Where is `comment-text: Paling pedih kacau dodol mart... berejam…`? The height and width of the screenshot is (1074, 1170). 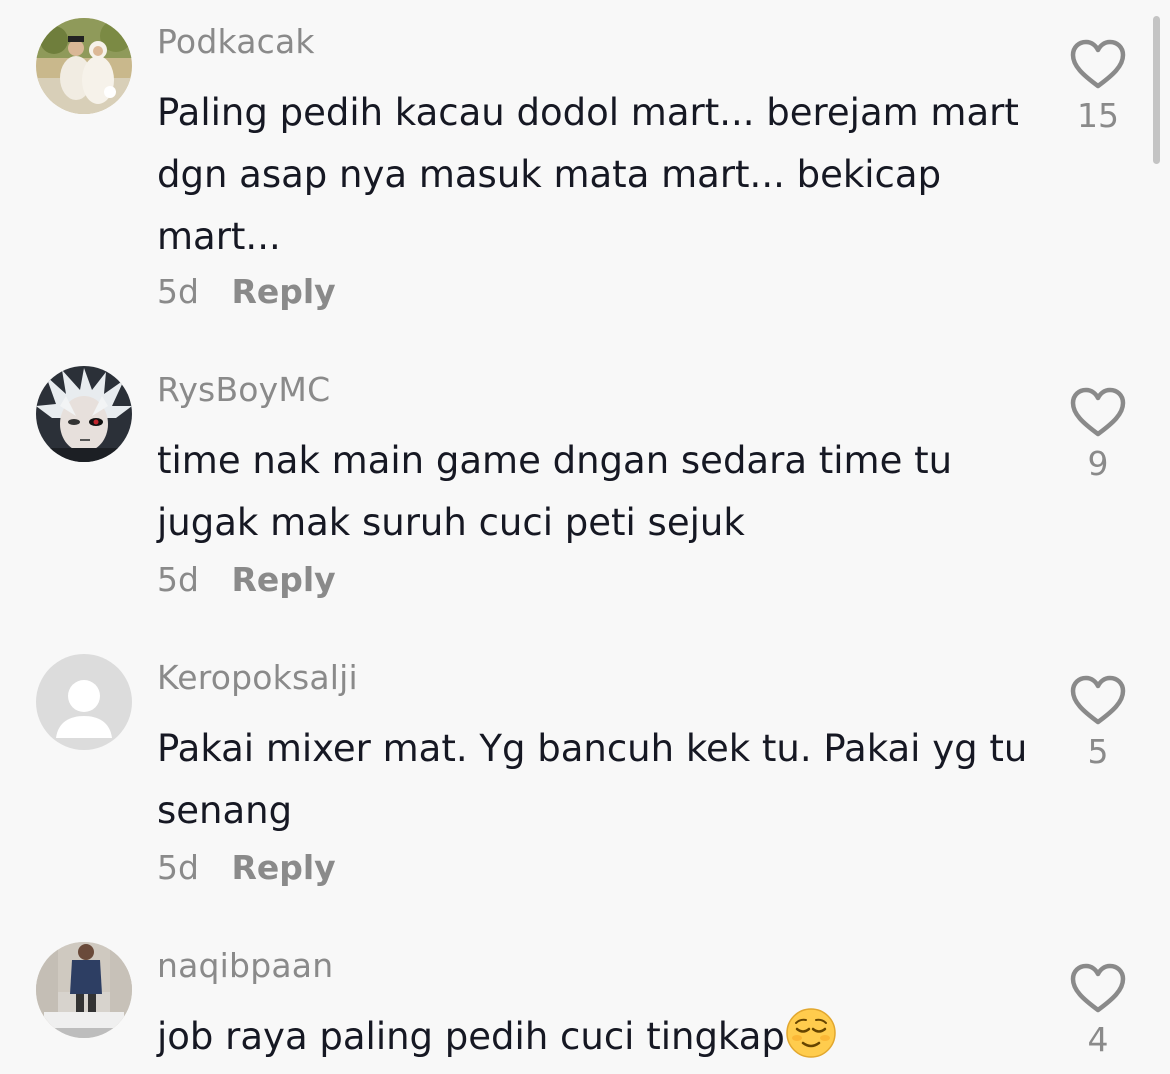 comment-text: Paling pedih kacau dodol mart... berejam… is located at coordinates (588, 174).